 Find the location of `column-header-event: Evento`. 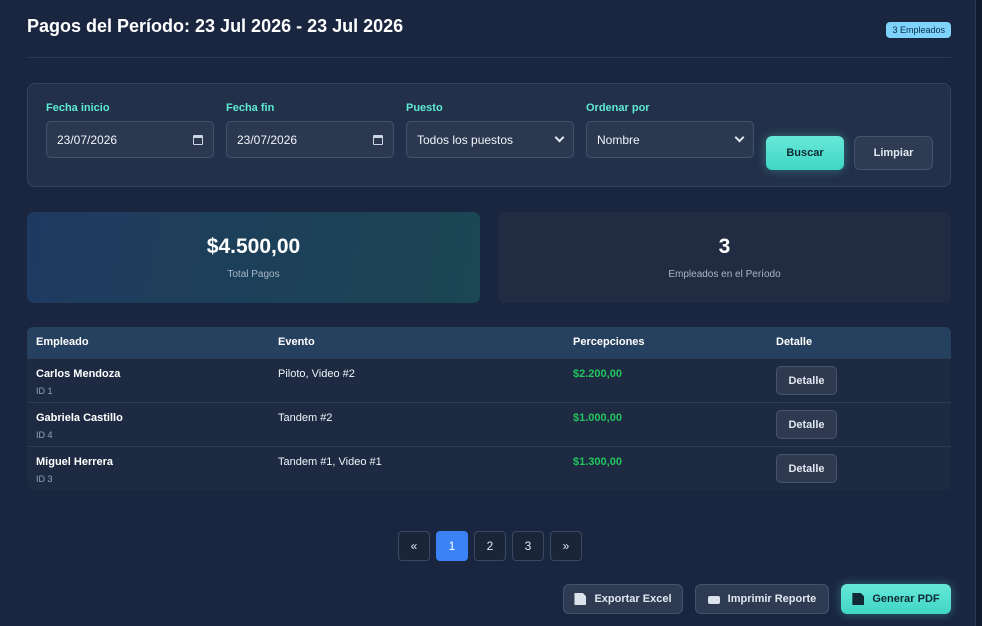

column-header-event: Evento is located at coordinates (296, 342).